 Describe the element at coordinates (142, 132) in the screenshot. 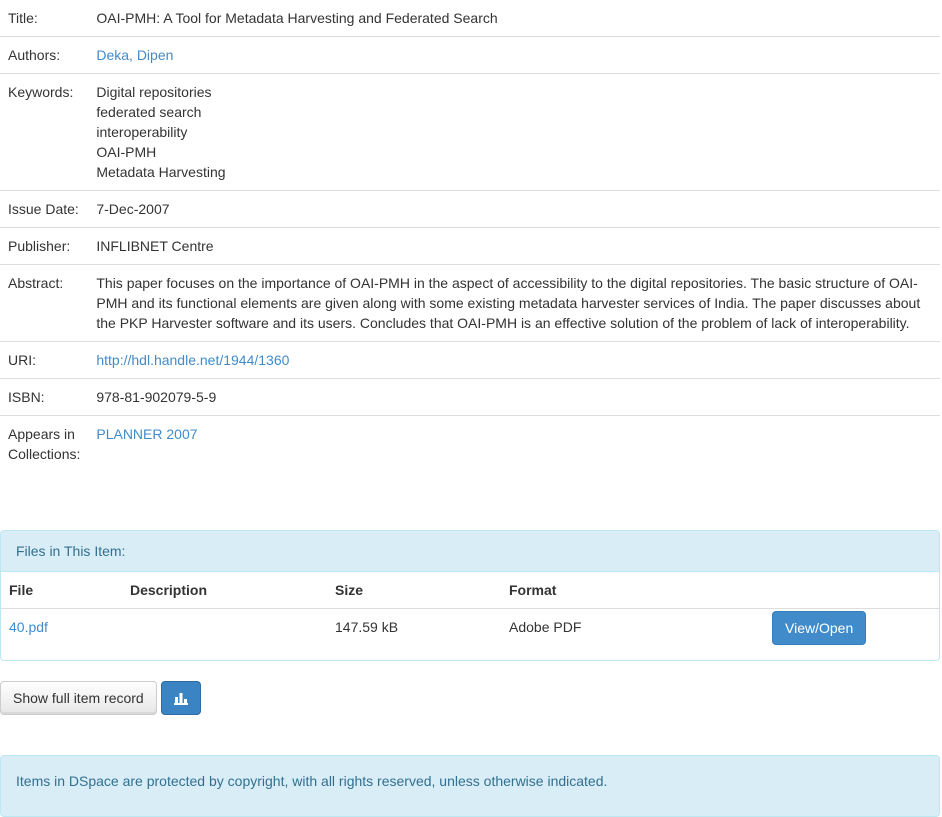

I see `keyword: interoperability` at that location.